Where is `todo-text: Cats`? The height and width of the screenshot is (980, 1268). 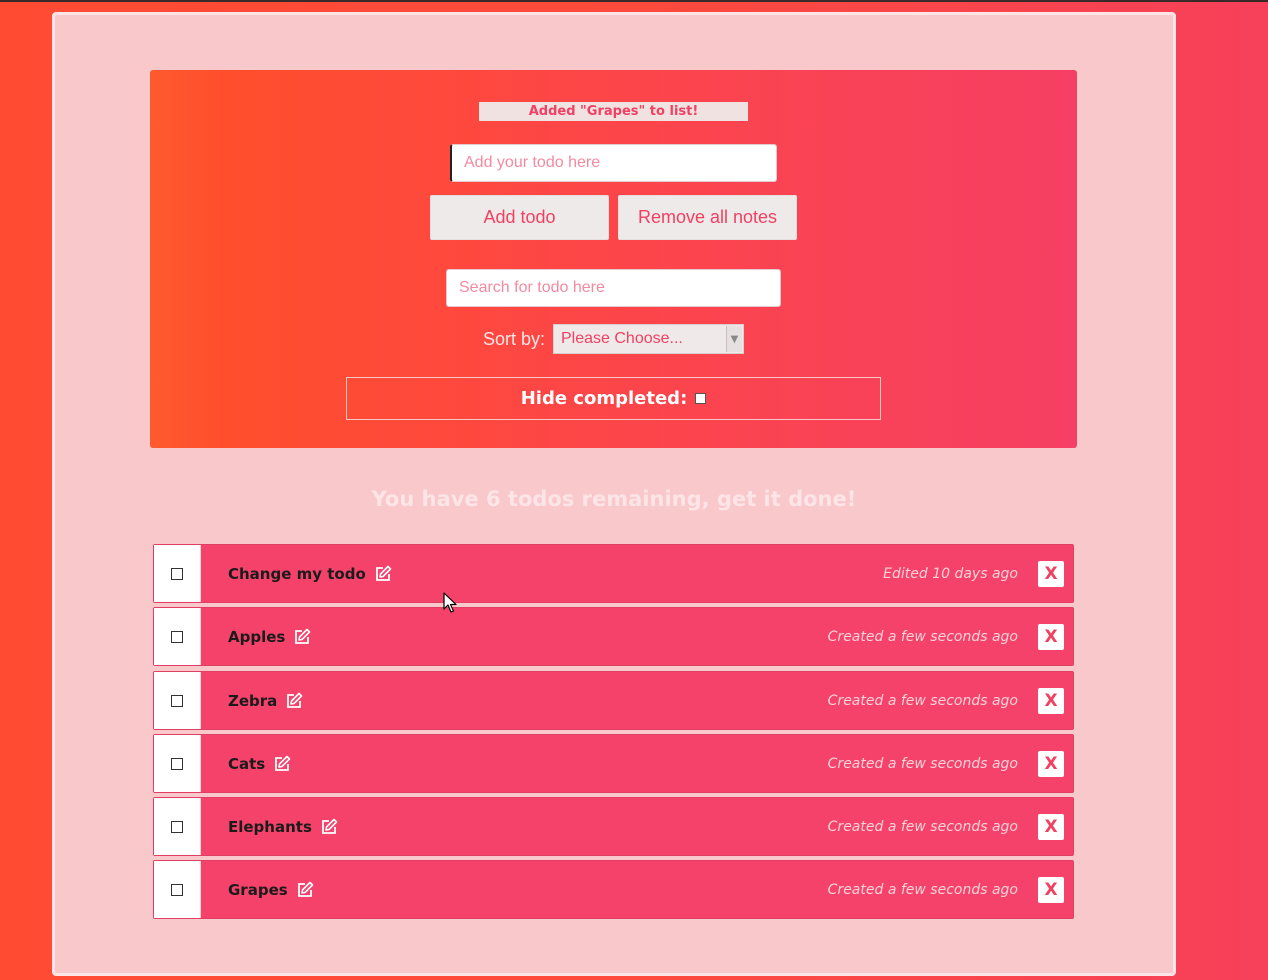
todo-text: Cats is located at coordinates (247, 763).